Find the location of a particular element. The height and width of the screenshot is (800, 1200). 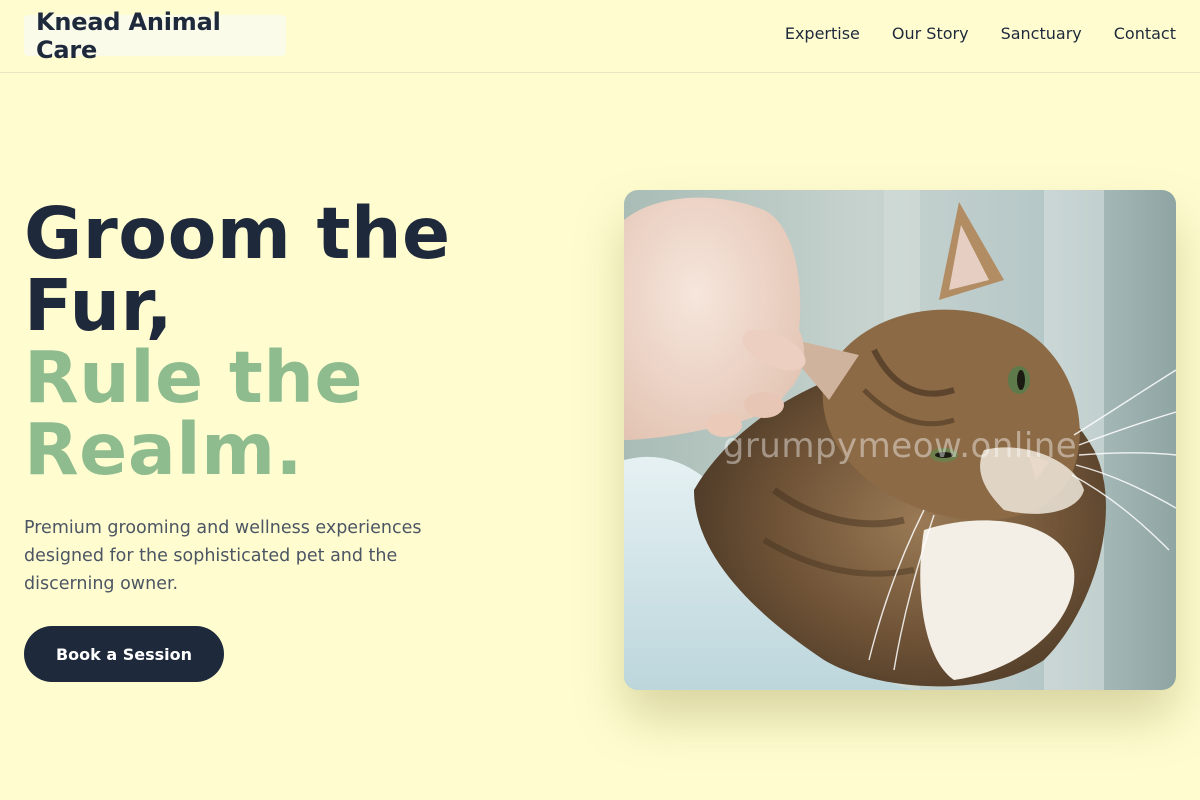

headline-line-2: Fur, is located at coordinates (99, 305).